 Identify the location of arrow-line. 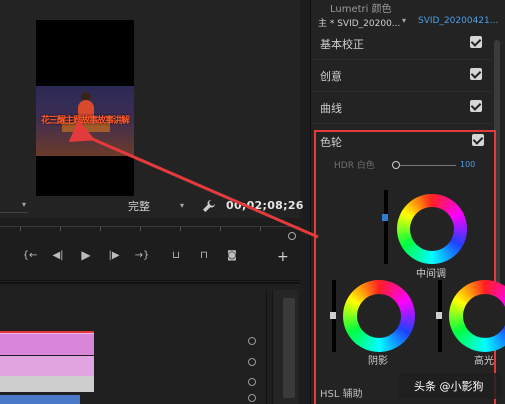
(193, 179).